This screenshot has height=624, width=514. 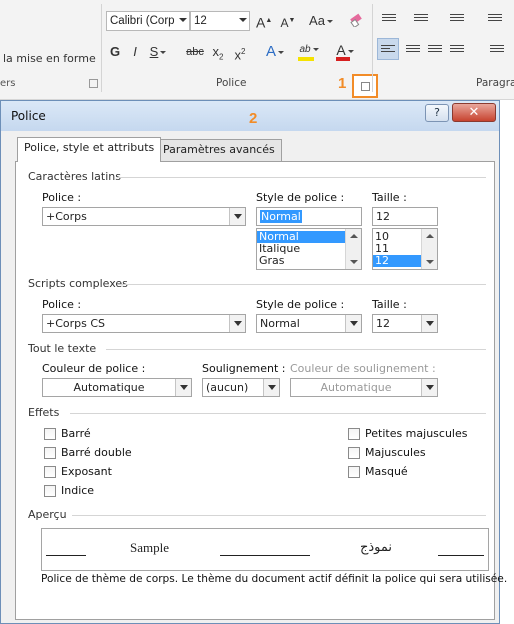 What do you see at coordinates (389, 18) in the screenshot?
I see `bullets-list-icon` at bounding box center [389, 18].